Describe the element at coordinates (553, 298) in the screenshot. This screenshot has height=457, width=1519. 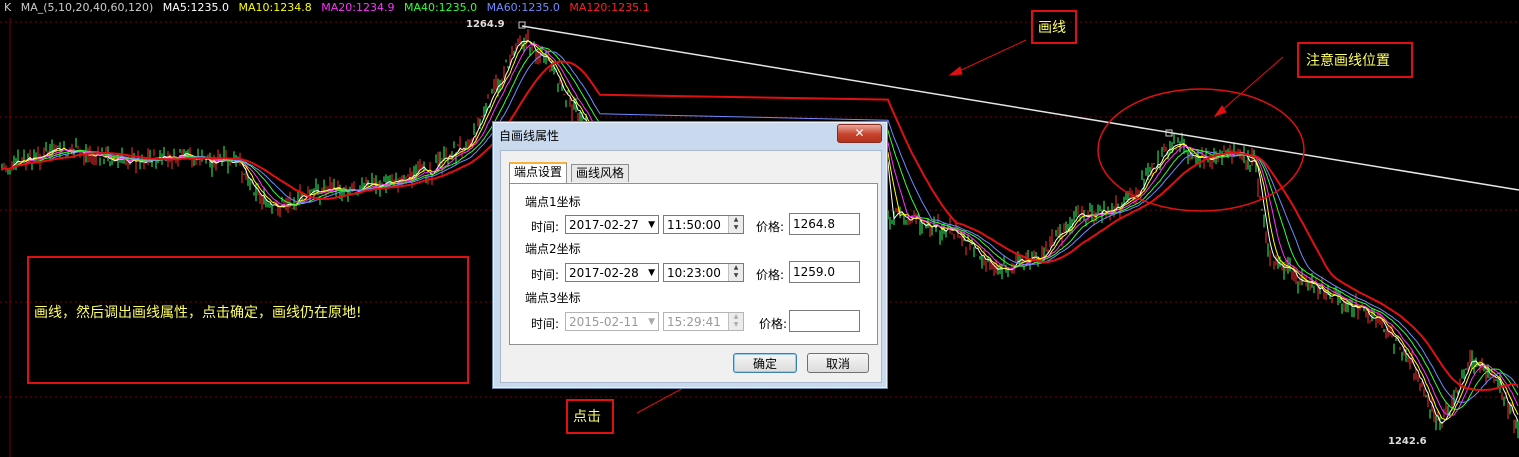
I see `point3-header: 端点3坐标` at that location.